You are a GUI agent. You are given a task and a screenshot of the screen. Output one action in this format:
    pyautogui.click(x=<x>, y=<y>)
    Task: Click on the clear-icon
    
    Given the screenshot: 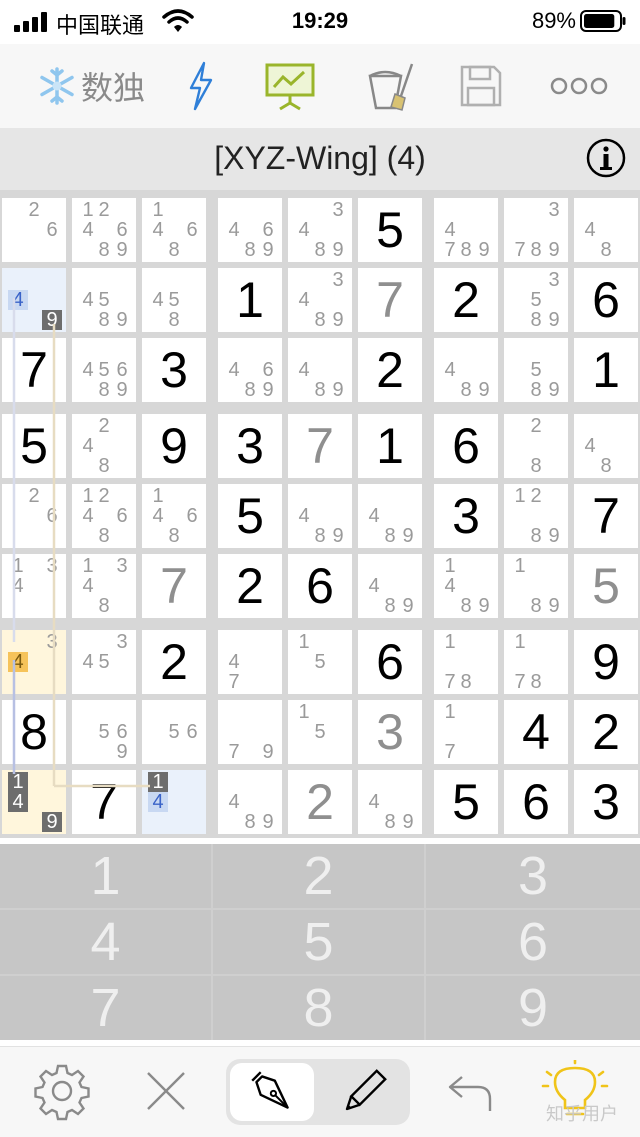 What is the action you would take?
    pyautogui.click(x=391, y=87)
    